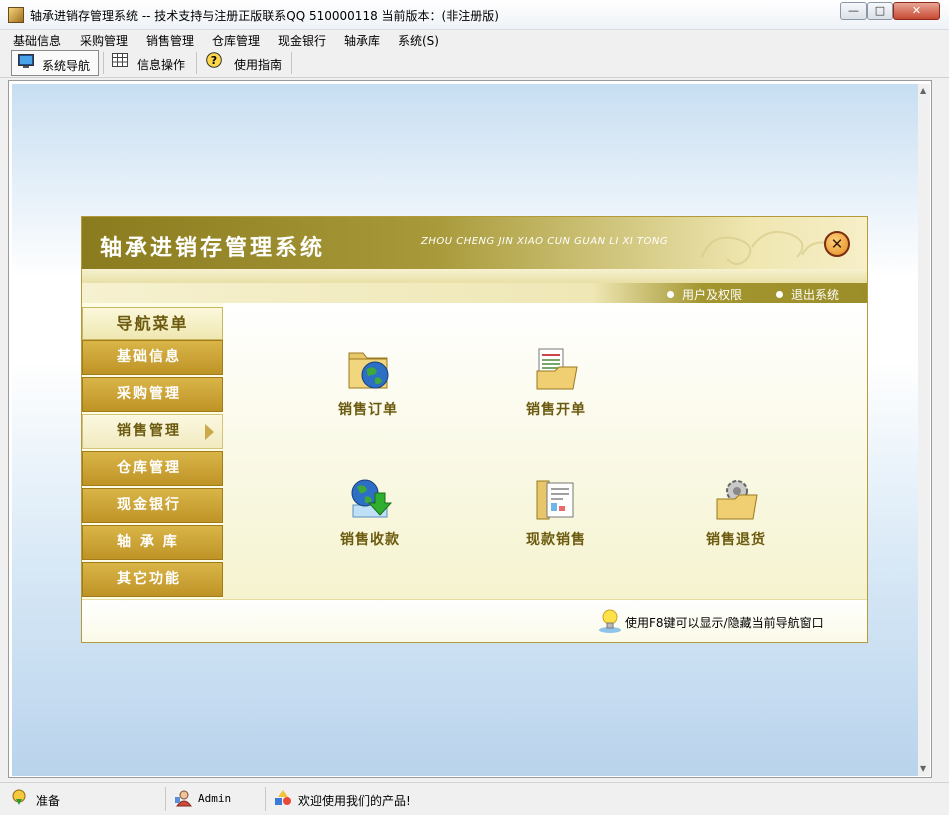 Image resolution: width=949 pixels, height=815 pixels. Describe the element at coordinates (161, 65) in the screenshot. I see `toolbar-info-label: 信息操作` at that location.